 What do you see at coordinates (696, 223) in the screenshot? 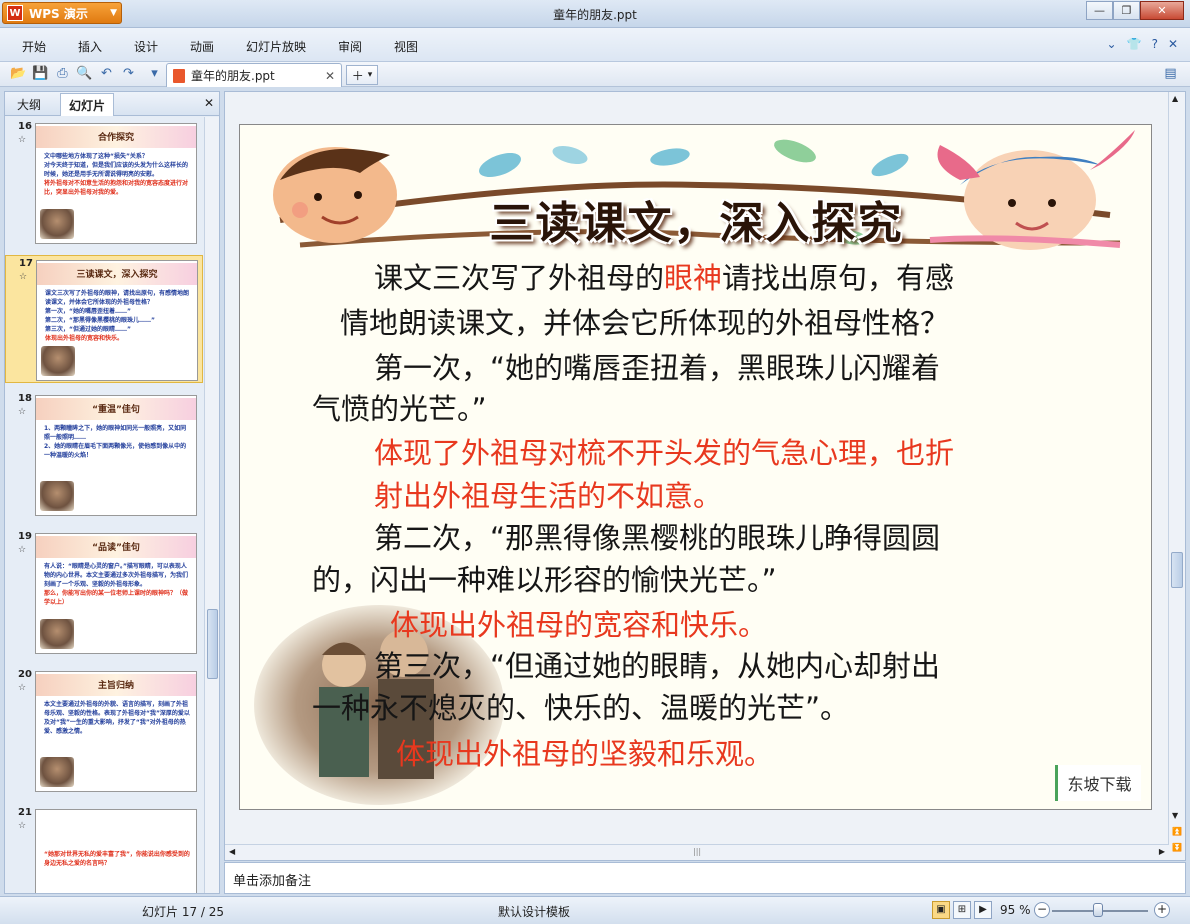
I see `slide-title: 三读课文，深入探究` at bounding box center [696, 223].